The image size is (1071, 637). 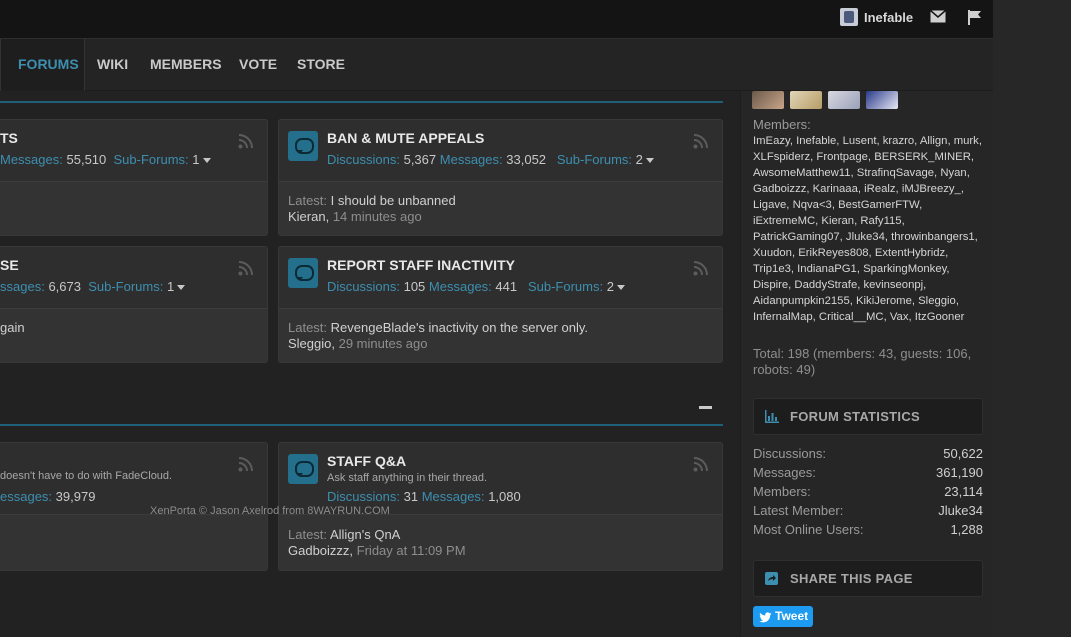 What do you see at coordinates (186, 65) in the screenshot?
I see `tab-members: MEMBERS` at bounding box center [186, 65].